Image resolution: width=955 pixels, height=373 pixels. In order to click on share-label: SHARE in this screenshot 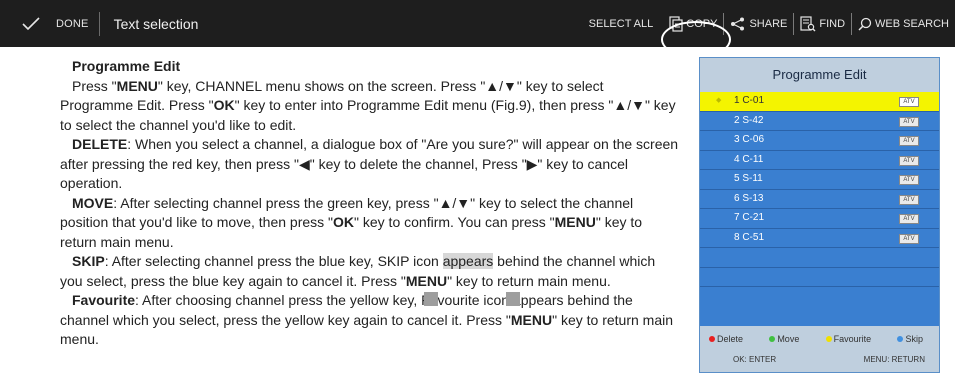, I will do `click(768, 23)`.